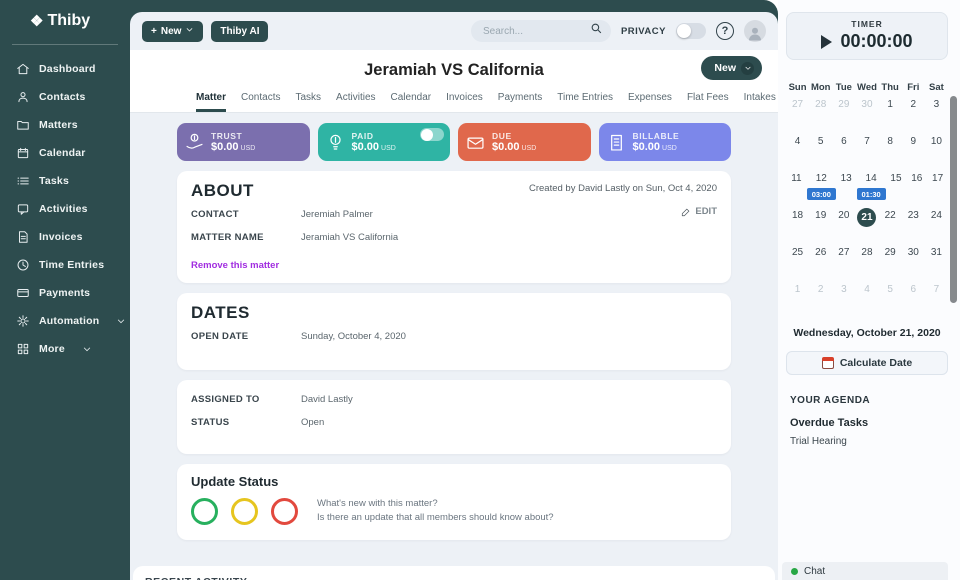 This screenshot has width=960, height=580. What do you see at coordinates (936, 226) in the screenshot?
I see `calendar-day-24: 24` at bounding box center [936, 226].